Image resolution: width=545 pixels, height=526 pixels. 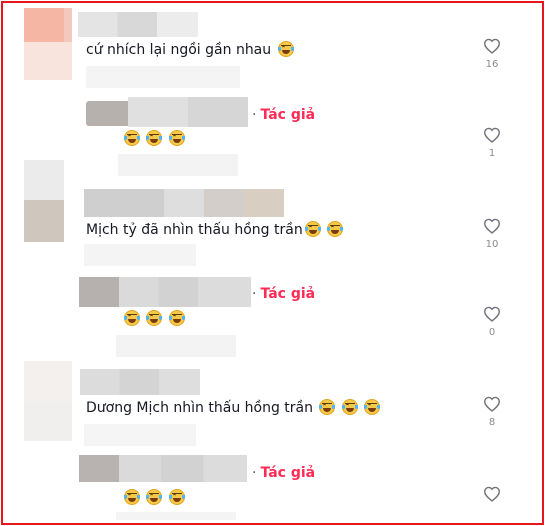 I want to click on like-button: 10, so click(x=492, y=234).